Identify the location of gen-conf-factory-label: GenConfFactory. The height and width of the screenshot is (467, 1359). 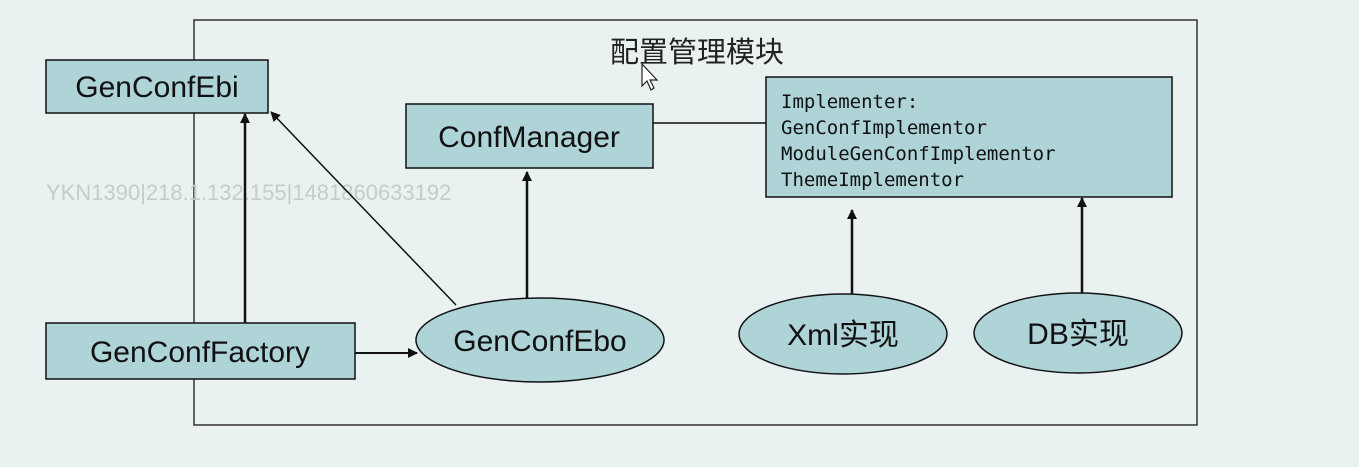
(200, 352).